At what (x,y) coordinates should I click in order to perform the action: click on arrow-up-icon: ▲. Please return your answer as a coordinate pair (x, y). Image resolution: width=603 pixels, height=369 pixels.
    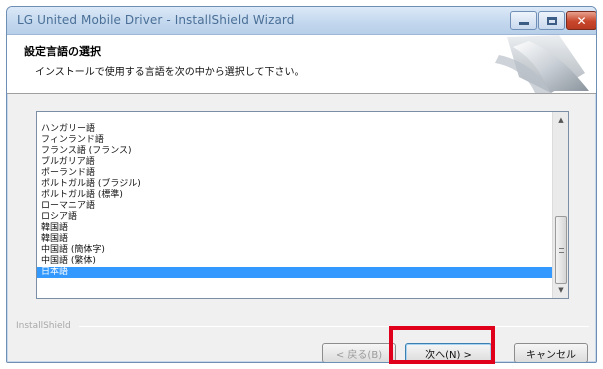
    Looking at the image, I should click on (561, 120).